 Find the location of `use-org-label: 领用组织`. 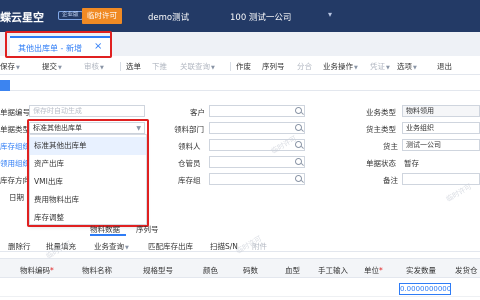

use-org-label: 领用组织 is located at coordinates (15, 163).